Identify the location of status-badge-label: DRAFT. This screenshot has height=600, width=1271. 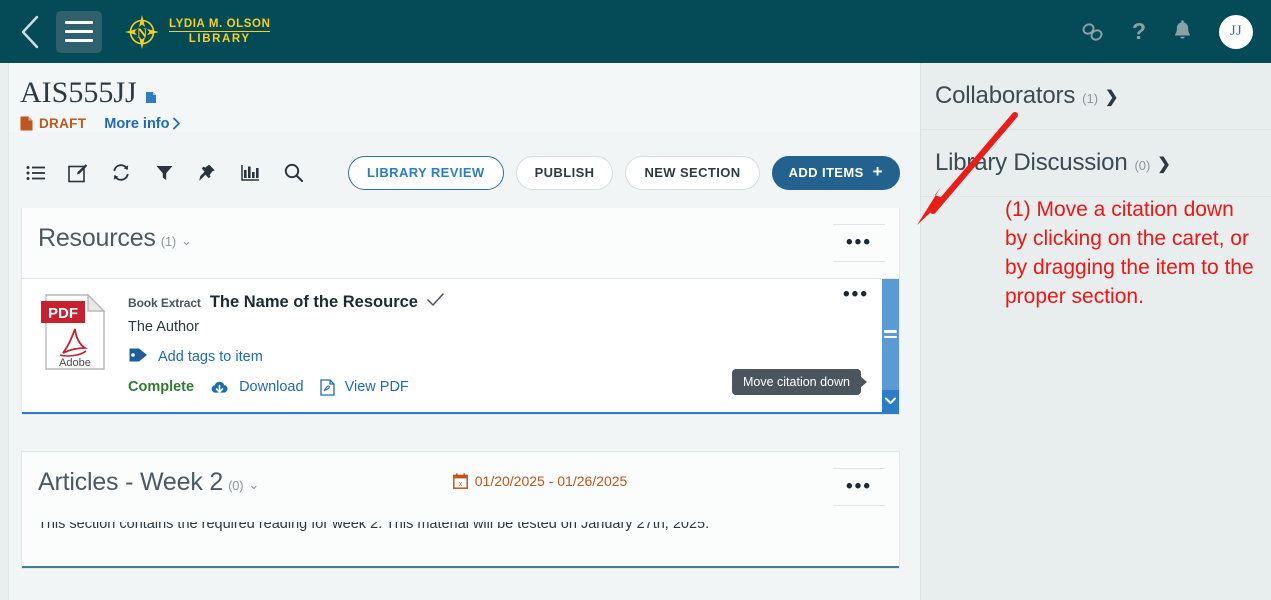
(63, 123).